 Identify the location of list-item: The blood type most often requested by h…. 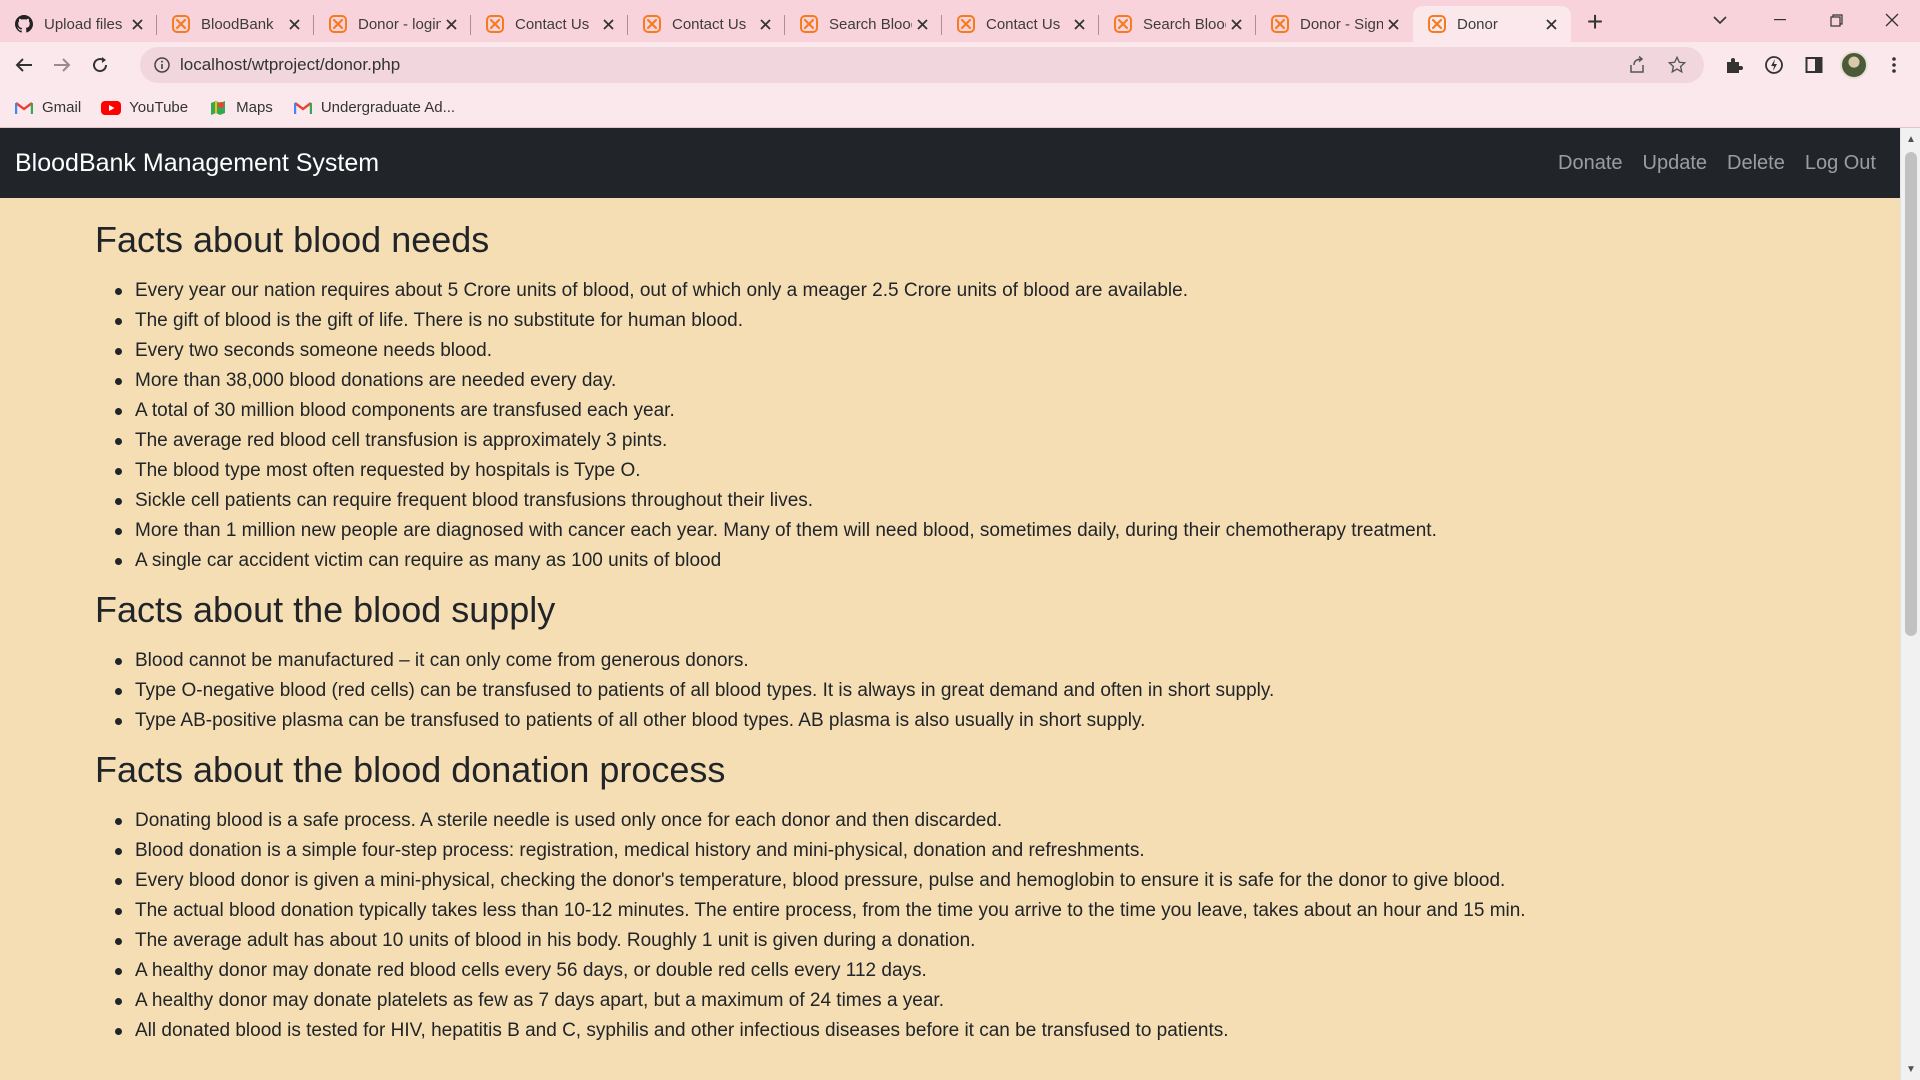
(955, 471).